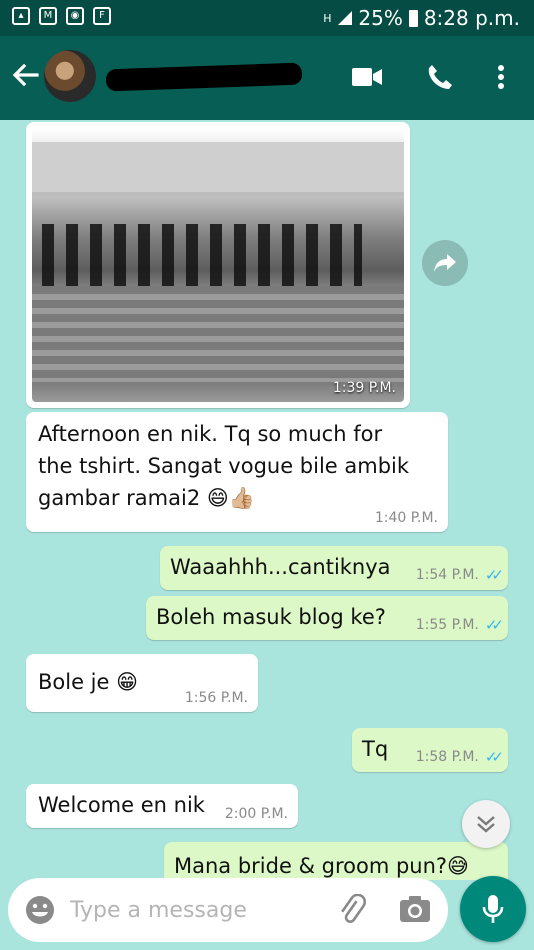 Image resolution: width=534 pixels, height=950 pixels. What do you see at coordinates (415, 910) in the screenshot?
I see `camera-icon` at bounding box center [415, 910].